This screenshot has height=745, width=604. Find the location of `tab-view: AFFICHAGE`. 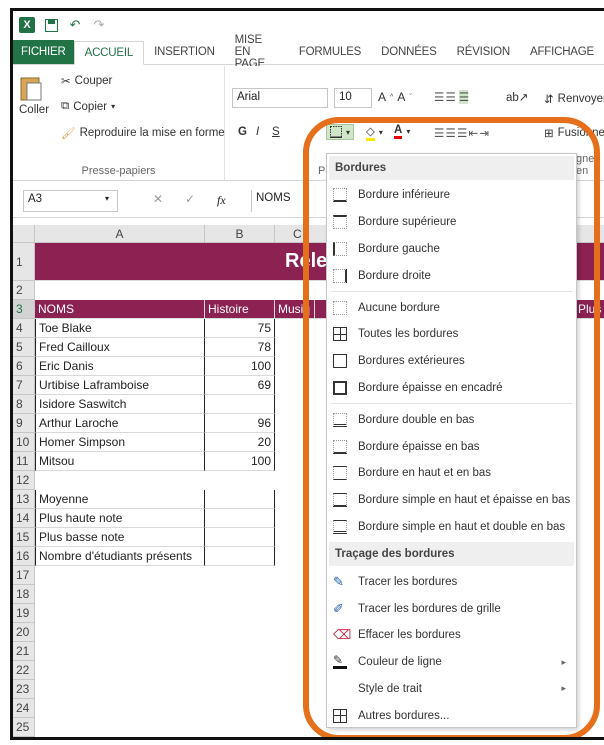

tab-view: AFFICHAGE is located at coordinates (562, 52).